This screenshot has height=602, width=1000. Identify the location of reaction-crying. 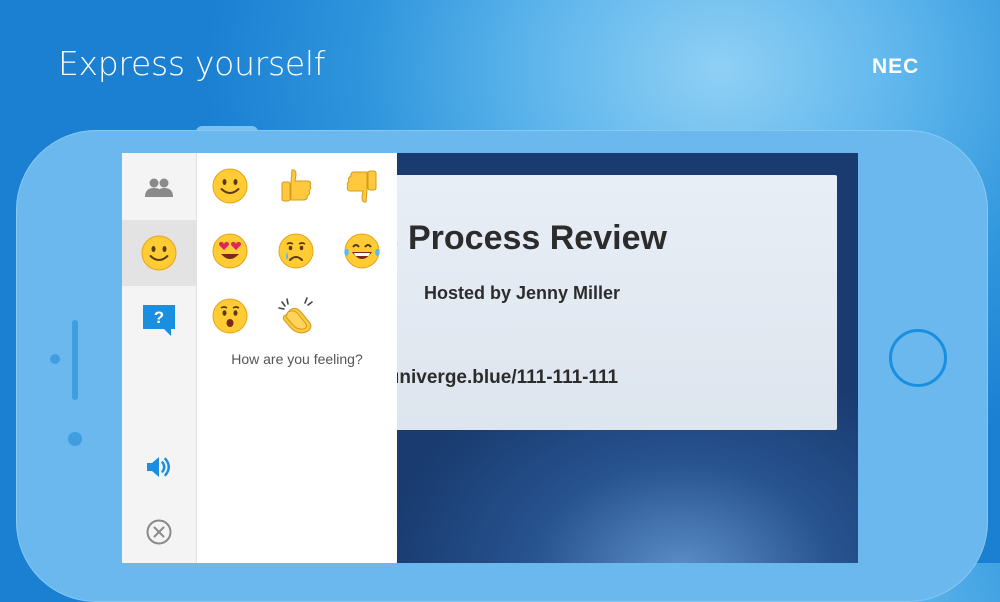
(296, 251).